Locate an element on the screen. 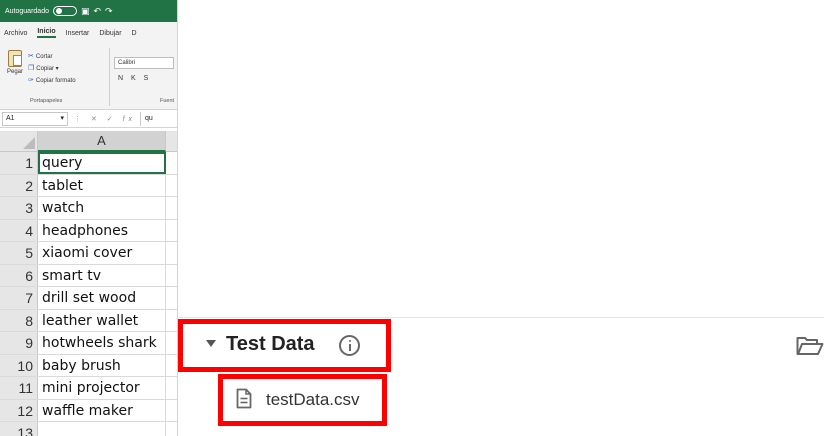 Image resolution: width=824 pixels, height=436 pixels. table-row: 12 waffle maker is located at coordinates (88, 410).